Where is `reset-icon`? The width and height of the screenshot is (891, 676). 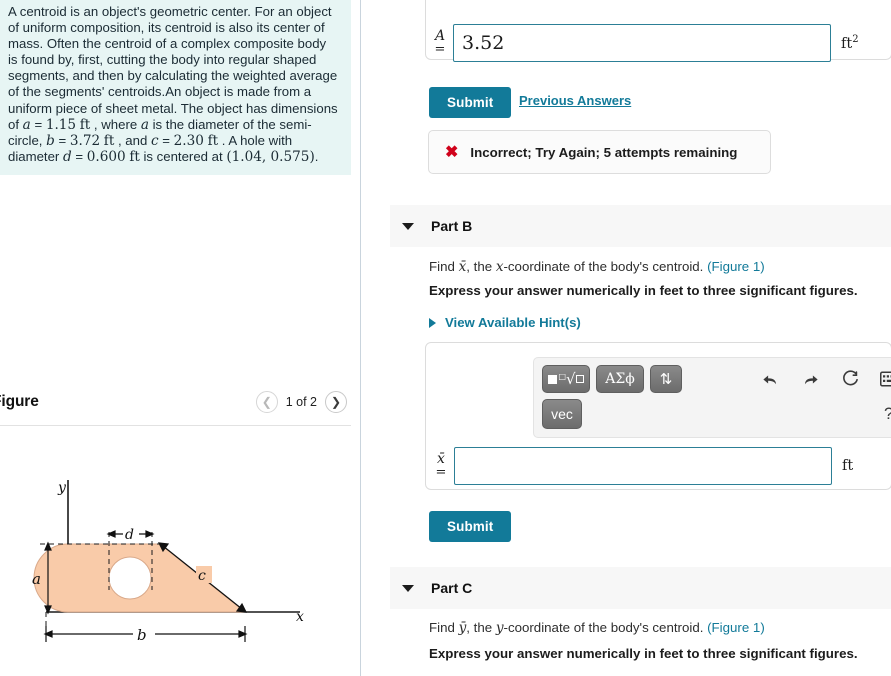
reset-icon is located at coordinates (850, 379).